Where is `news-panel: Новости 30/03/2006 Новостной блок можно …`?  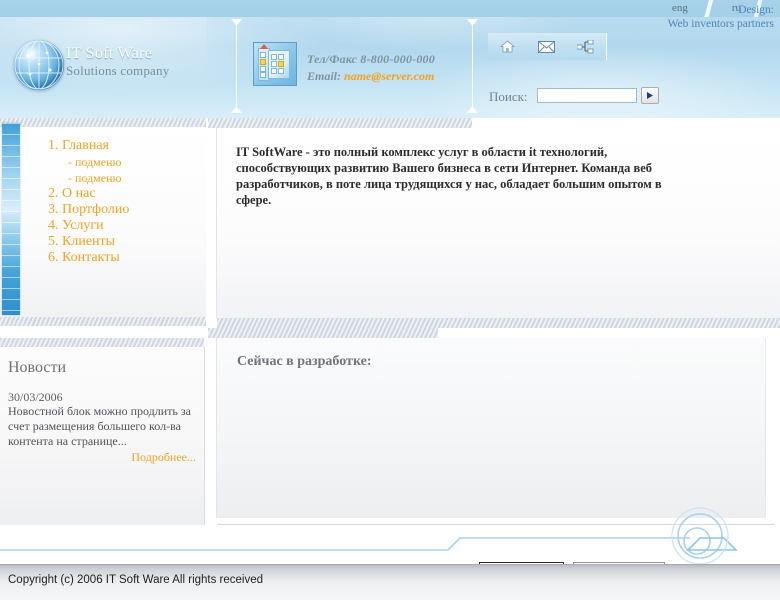 news-panel: Новости 30/03/2006 Новостной блок можно … is located at coordinates (102, 436).